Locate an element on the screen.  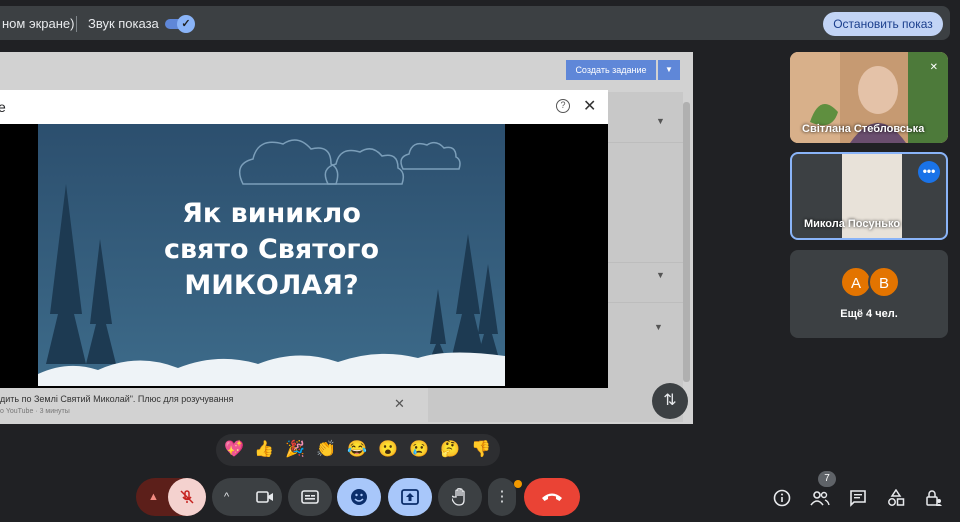
captions-button is located at coordinates (310, 497).